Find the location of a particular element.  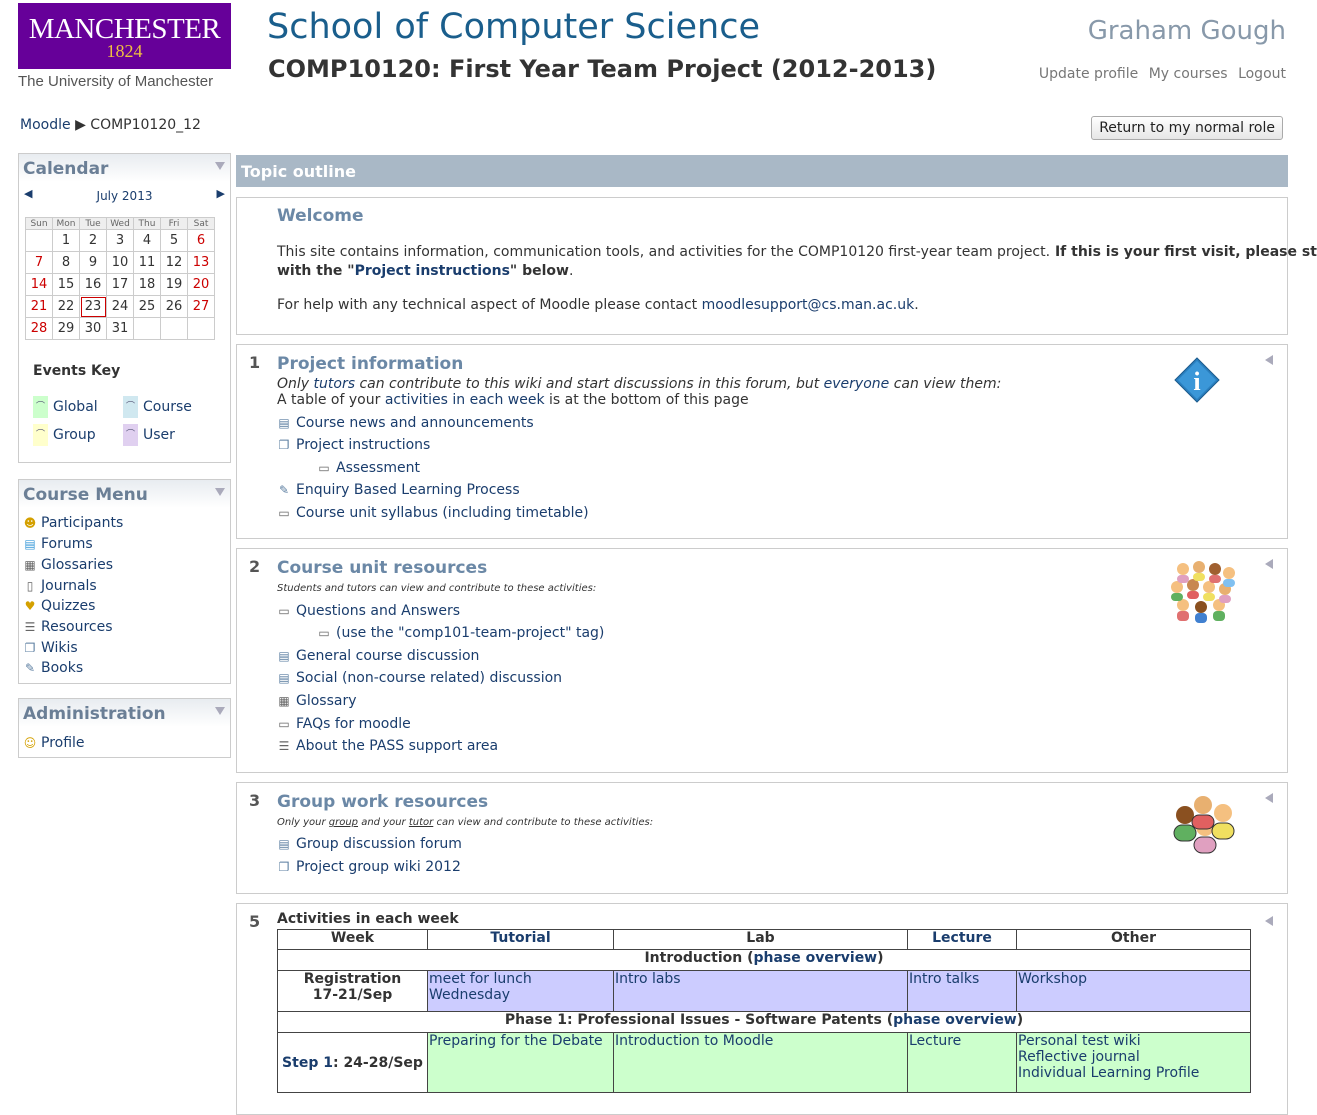

events-key-user: ⌒ User is located at coordinates (149, 435).